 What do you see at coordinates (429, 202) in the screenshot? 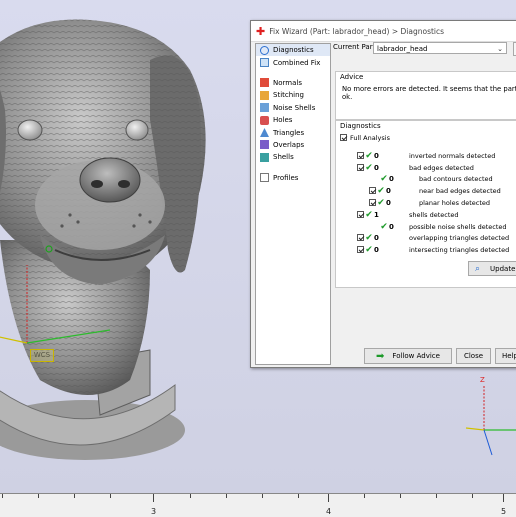
I see `diag-row-planar-holes: ✔ 0 planar holes detected` at bounding box center [429, 202].